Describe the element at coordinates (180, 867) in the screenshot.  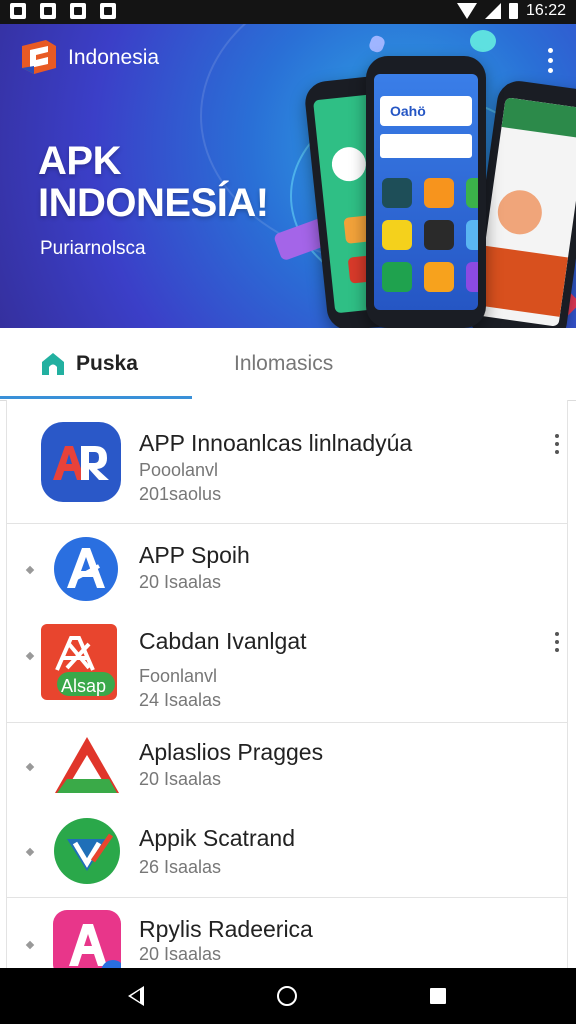
I see `app-meta: 26 Isaalas` at that location.